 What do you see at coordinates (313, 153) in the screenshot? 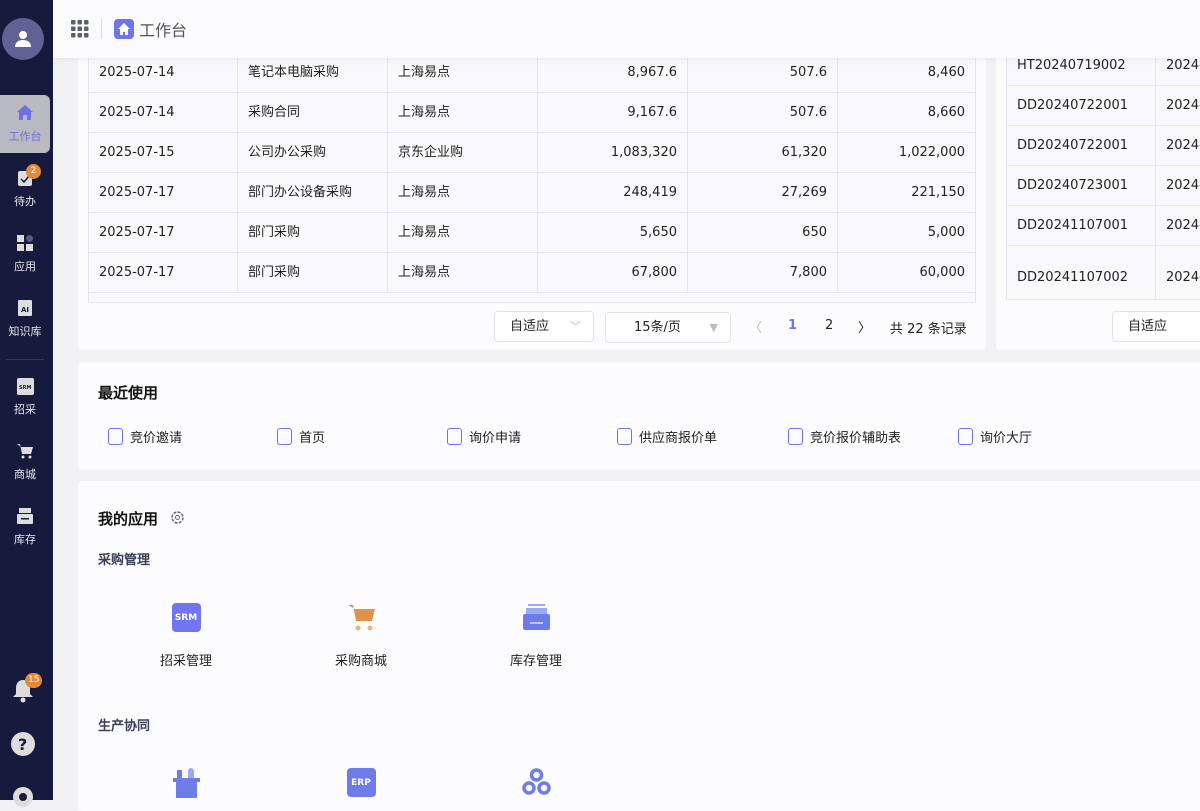
I see `cell-name: 公司办公采购` at bounding box center [313, 153].